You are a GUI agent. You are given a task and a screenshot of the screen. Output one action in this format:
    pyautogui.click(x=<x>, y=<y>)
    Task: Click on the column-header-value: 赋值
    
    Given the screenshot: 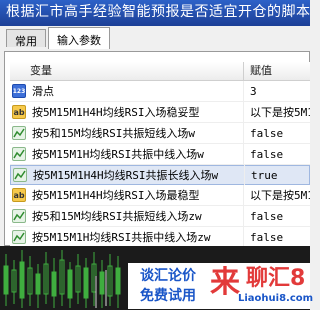 What is the action you would take?
    pyautogui.click(x=277, y=71)
    